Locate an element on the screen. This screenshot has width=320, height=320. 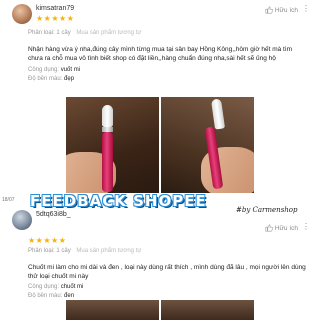
mascara-tube-image is located at coordinates (107, 162).